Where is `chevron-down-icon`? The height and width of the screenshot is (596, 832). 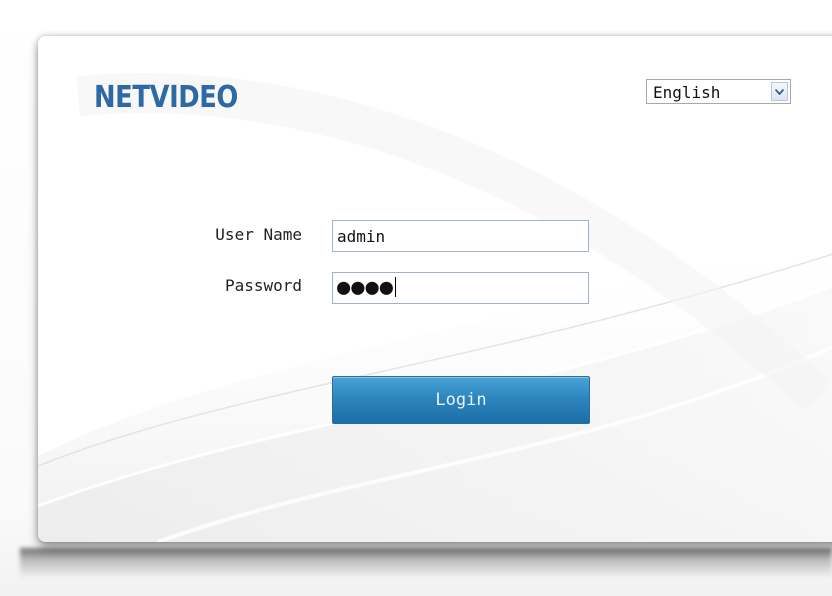 chevron-down-icon is located at coordinates (779, 91).